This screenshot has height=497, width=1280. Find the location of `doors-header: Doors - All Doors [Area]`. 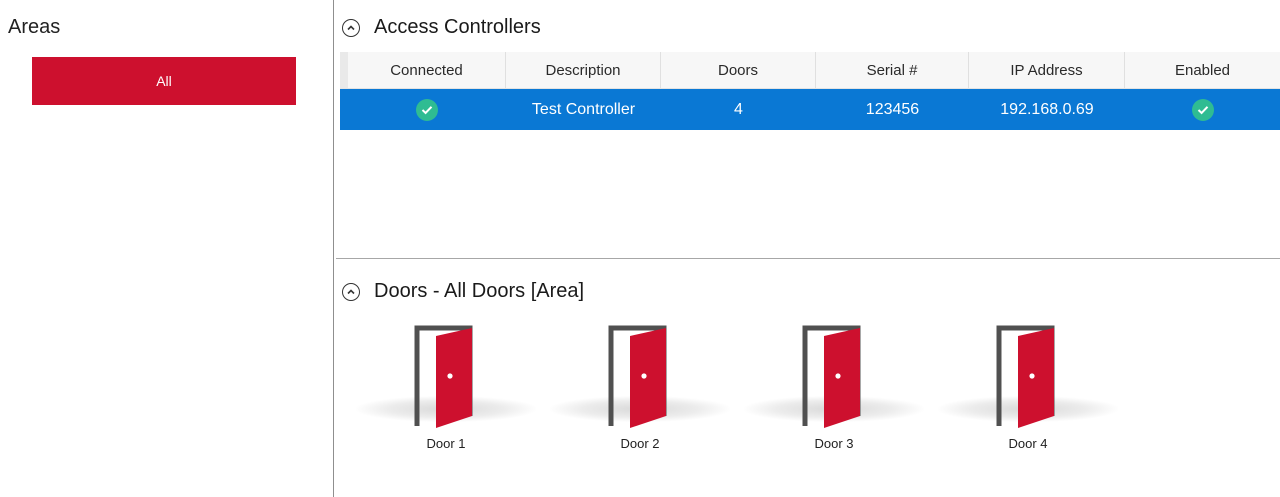

doors-header: Doors - All Doors [Area] is located at coordinates (463, 291).